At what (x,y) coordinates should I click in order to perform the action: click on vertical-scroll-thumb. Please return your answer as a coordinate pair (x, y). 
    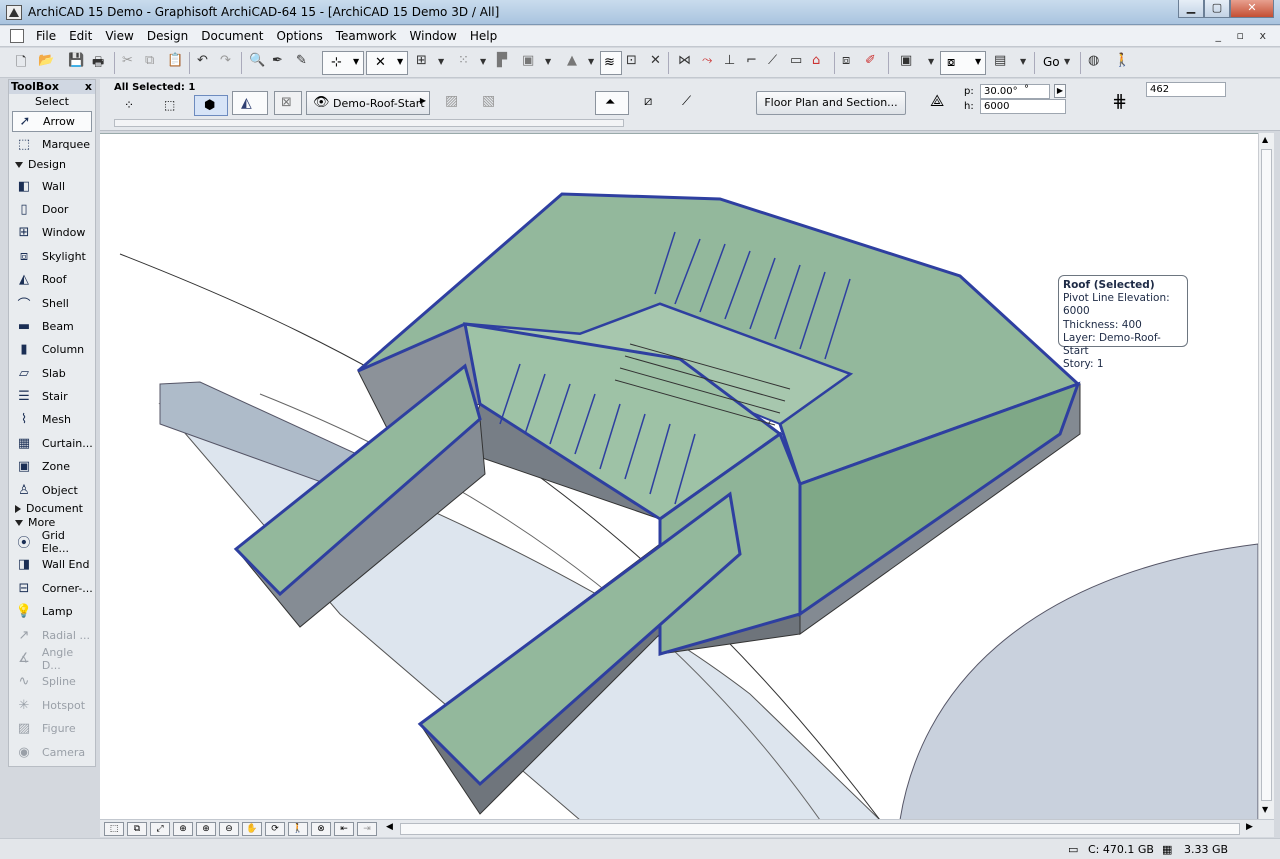
    Looking at the image, I should click on (1266, 475).